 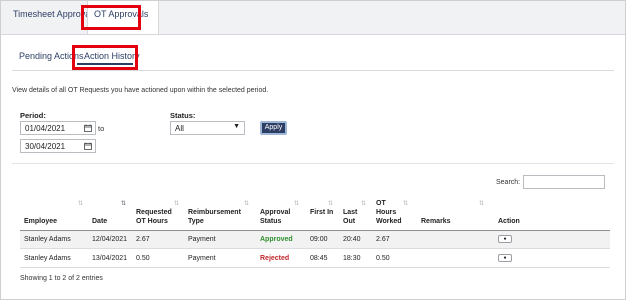 I want to click on search-label: Search:, so click(x=508, y=182).